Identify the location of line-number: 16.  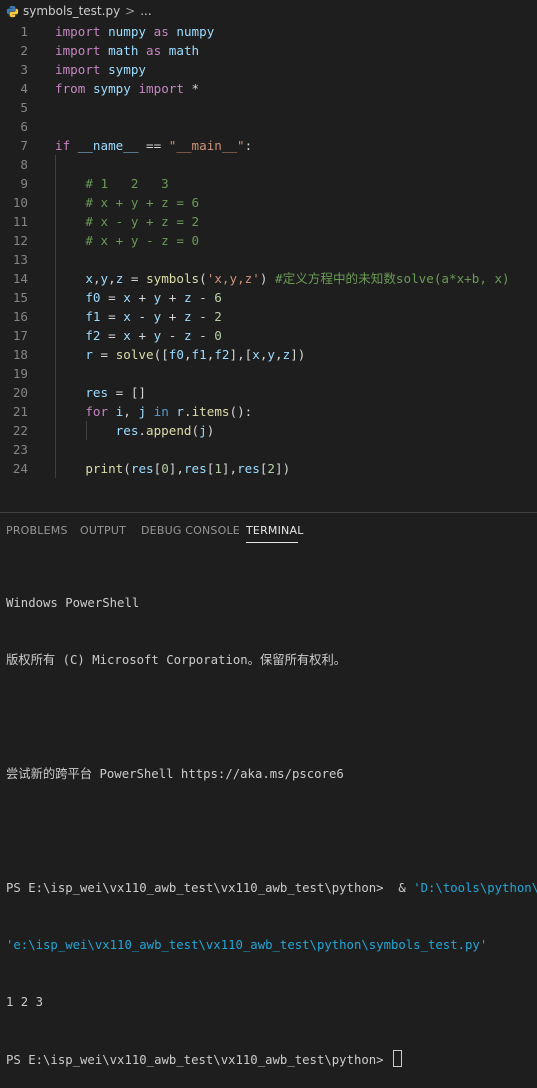
(20, 316).